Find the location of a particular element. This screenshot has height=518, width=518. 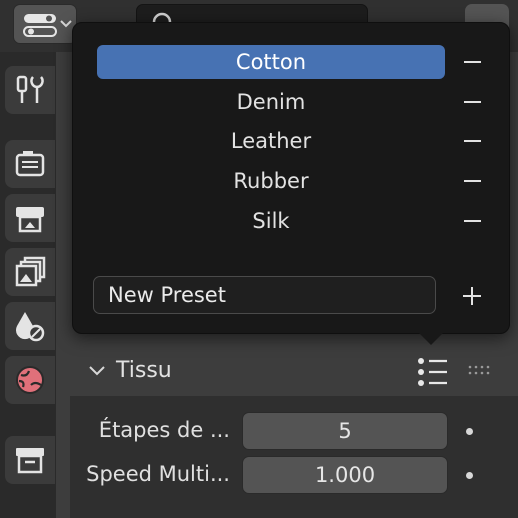

preset-item-silk: Silk is located at coordinates (271, 221).